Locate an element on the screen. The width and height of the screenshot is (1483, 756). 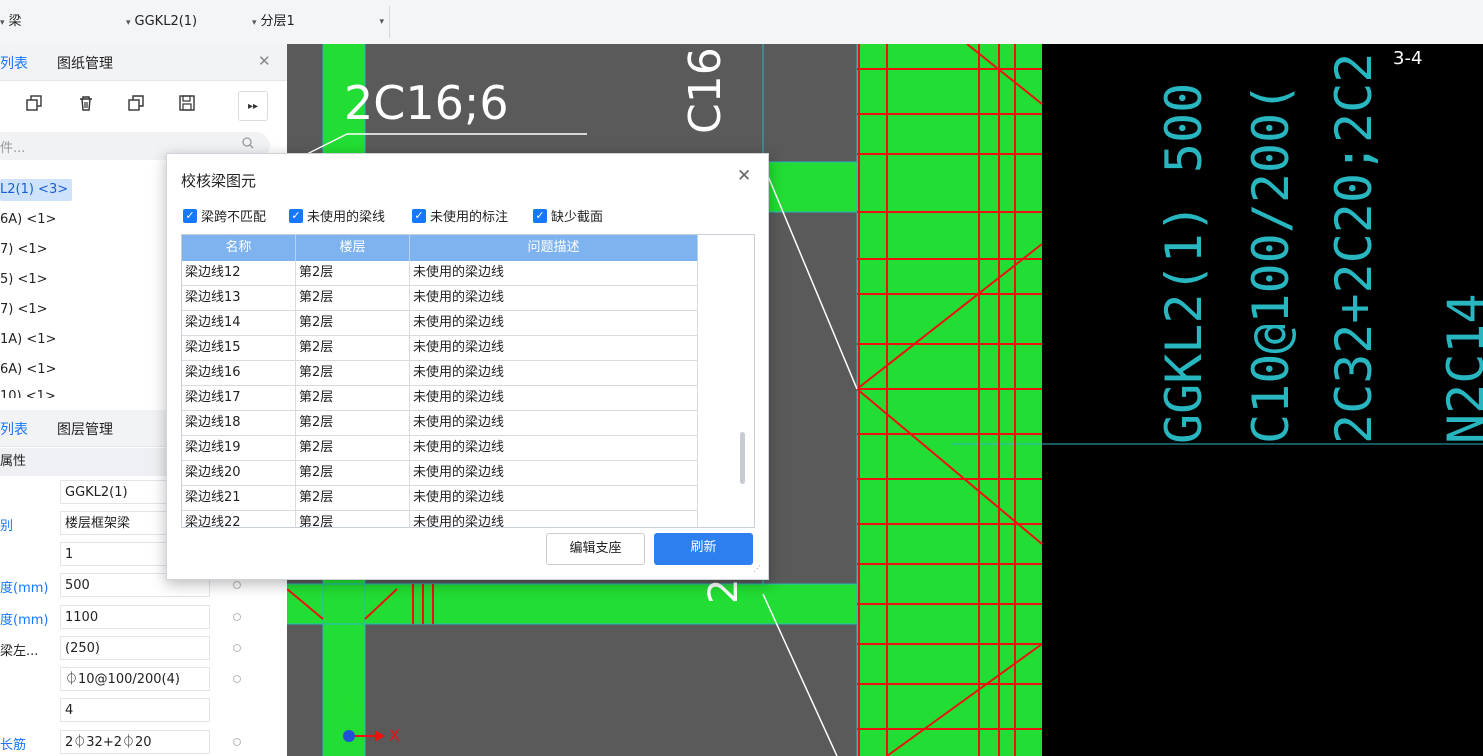
table-row: 梁边线17 第2层 未使用的梁边线 is located at coordinates (440, 398).